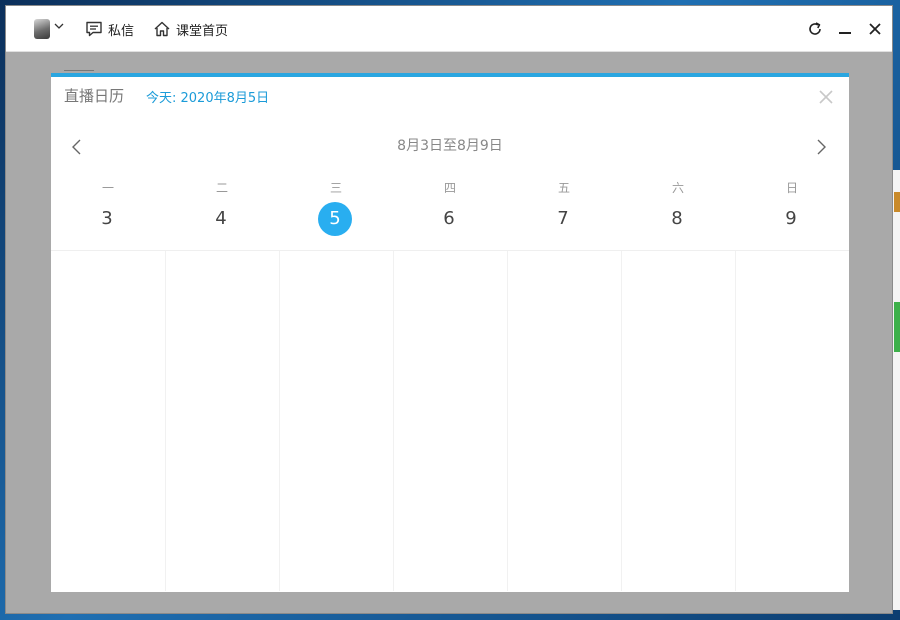 This screenshot has height=620, width=900. What do you see at coordinates (449, 188) in the screenshot?
I see `weekday-label: 四` at bounding box center [449, 188].